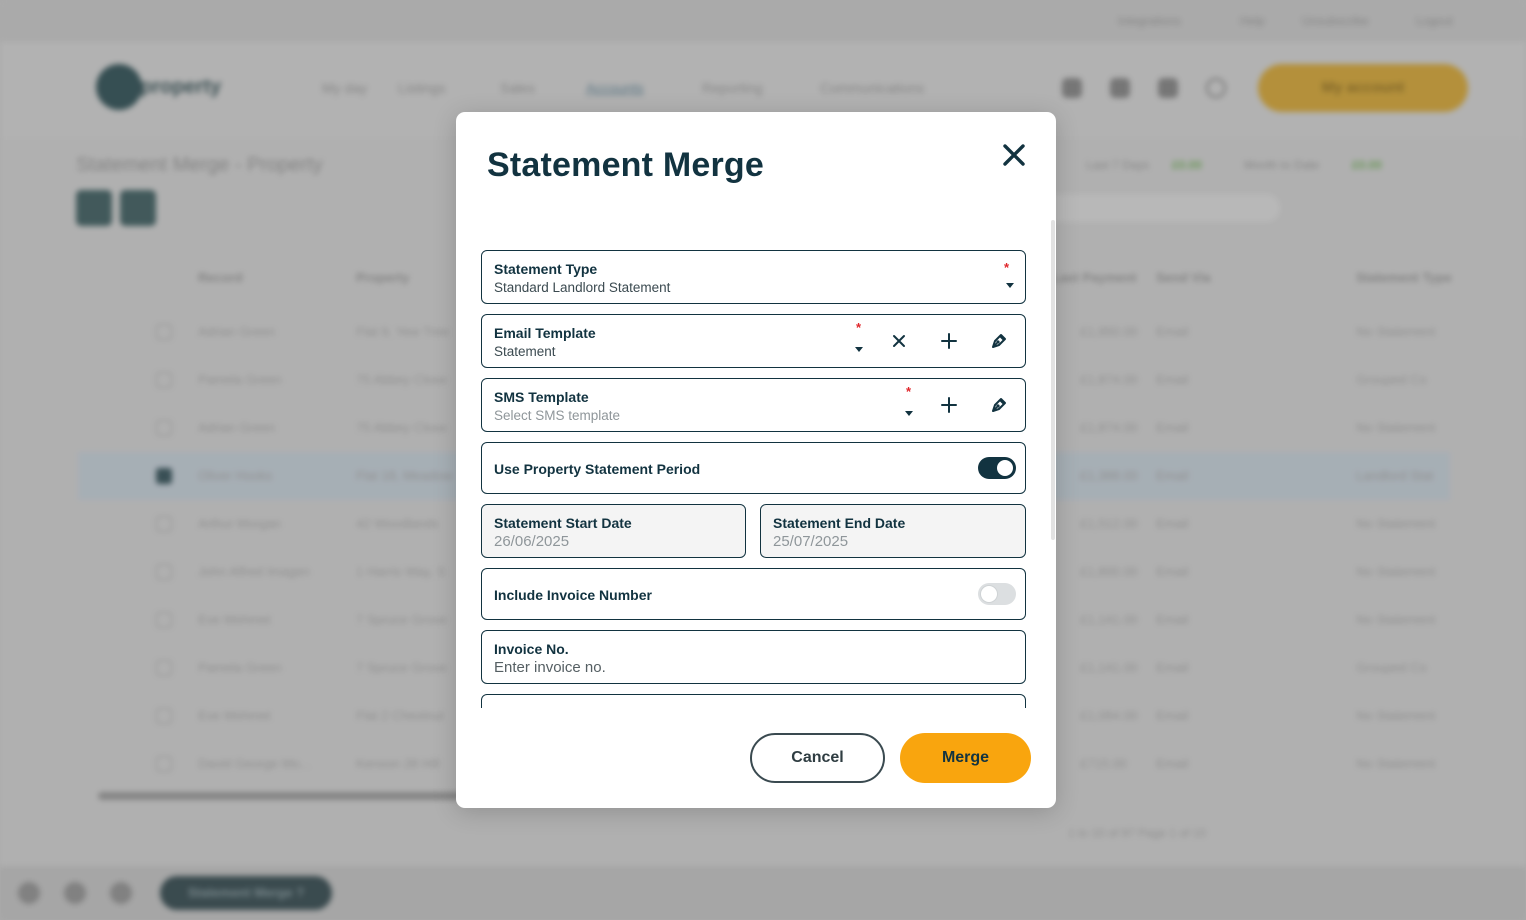 This screenshot has height=920, width=1526. I want to click on field-label: Statement Type, so click(546, 269).